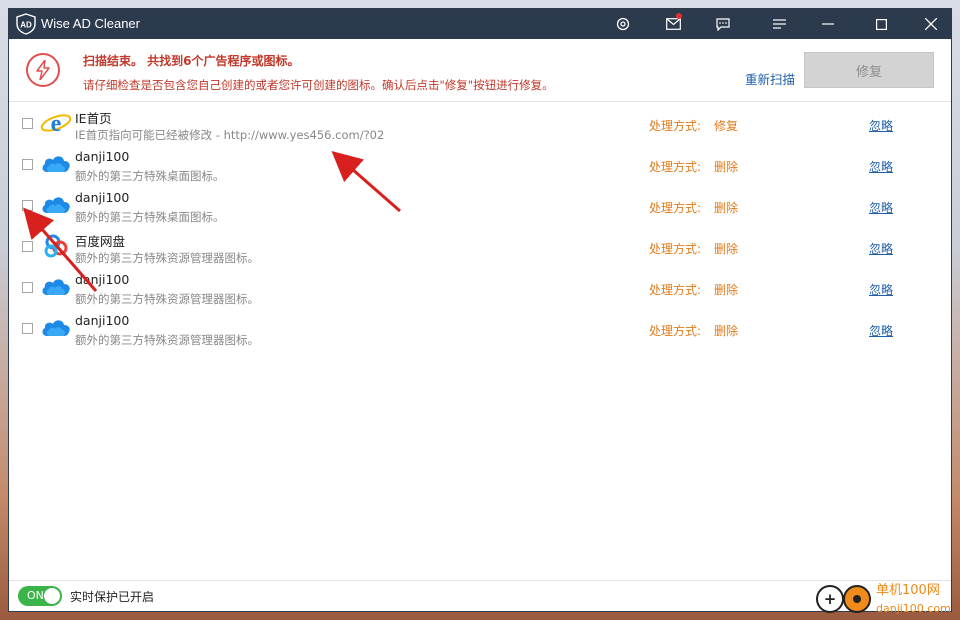  I want to click on fix-button: 修复, so click(869, 70).